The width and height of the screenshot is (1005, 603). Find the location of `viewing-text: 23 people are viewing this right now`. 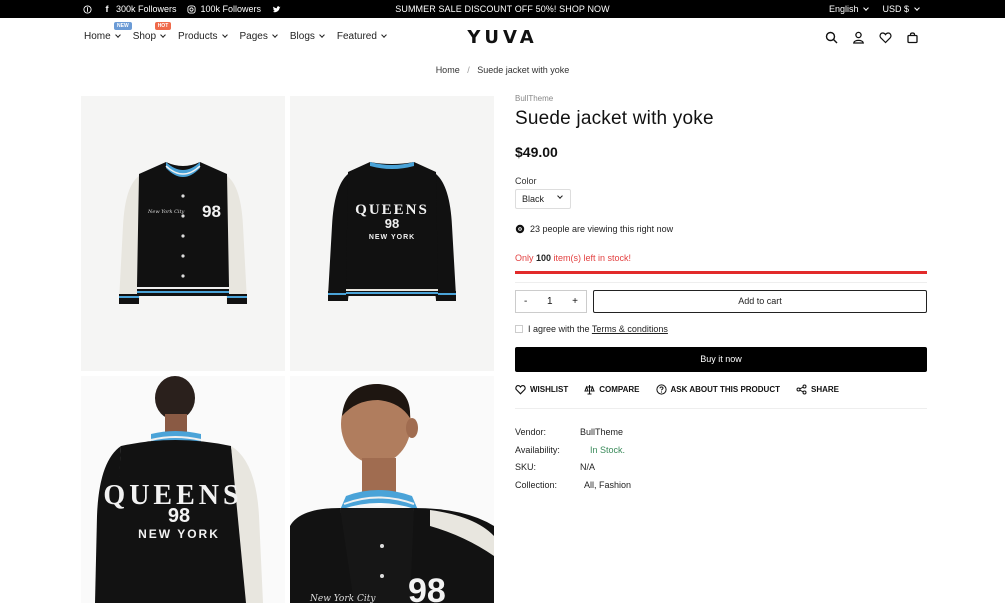

viewing-text: 23 people are viewing this right now is located at coordinates (602, 229).